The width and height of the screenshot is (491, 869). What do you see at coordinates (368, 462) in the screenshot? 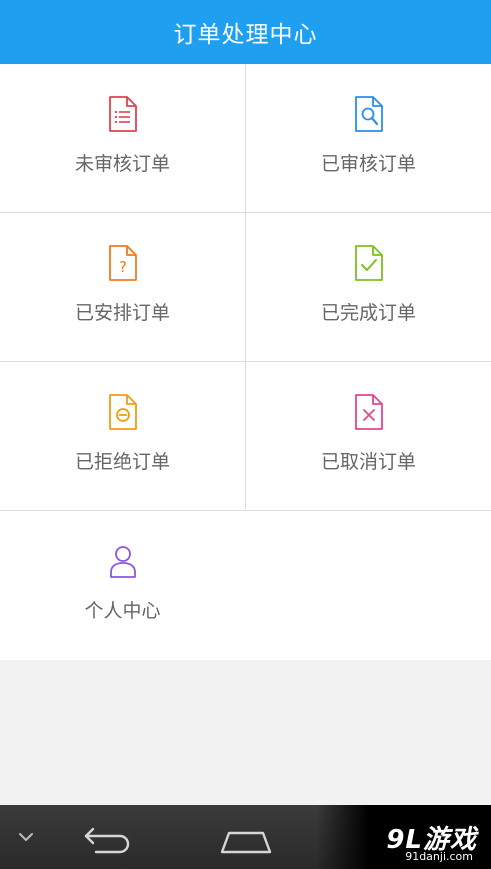
I see `menu-item-label: 已取消订单` at bounding box center [368, 462].